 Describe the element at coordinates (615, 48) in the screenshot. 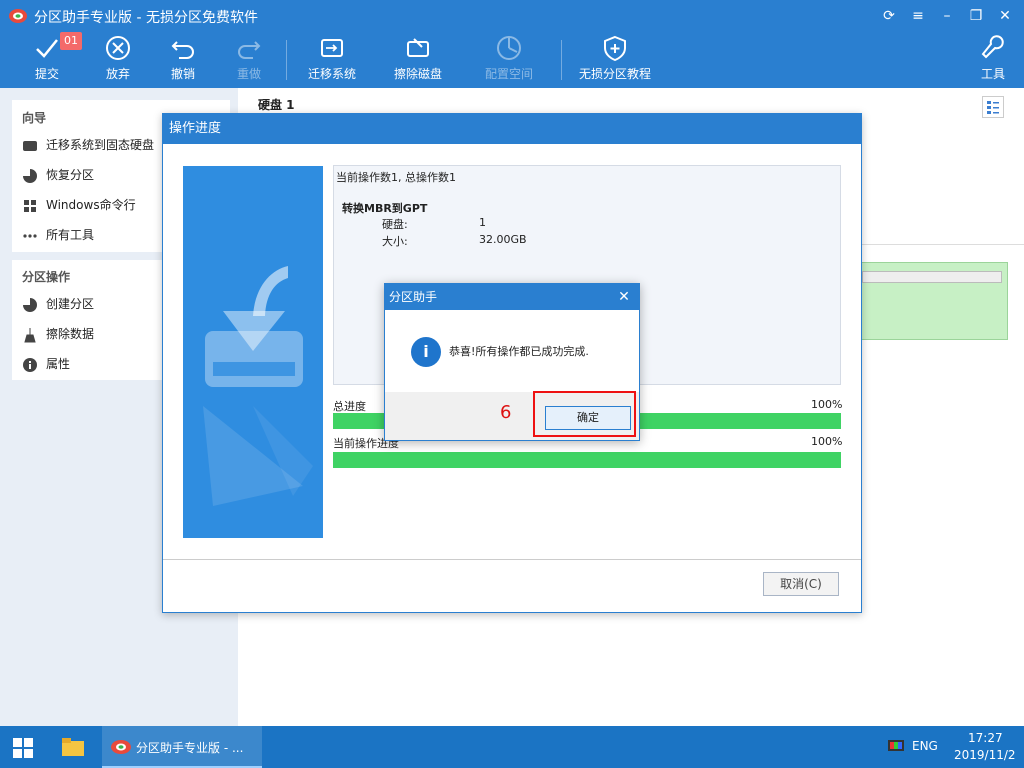

I see `shield-plus-icon` at that location.